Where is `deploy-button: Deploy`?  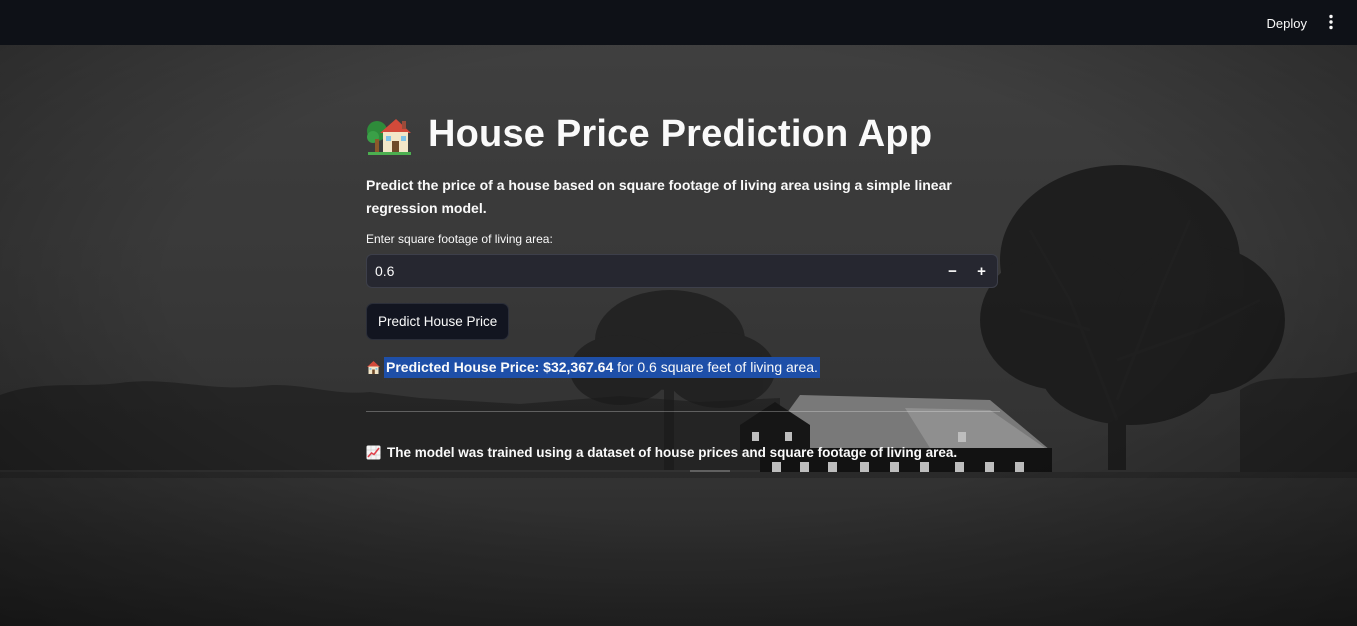 deploy-button: Deploy is located at coordinates (1287, 23).